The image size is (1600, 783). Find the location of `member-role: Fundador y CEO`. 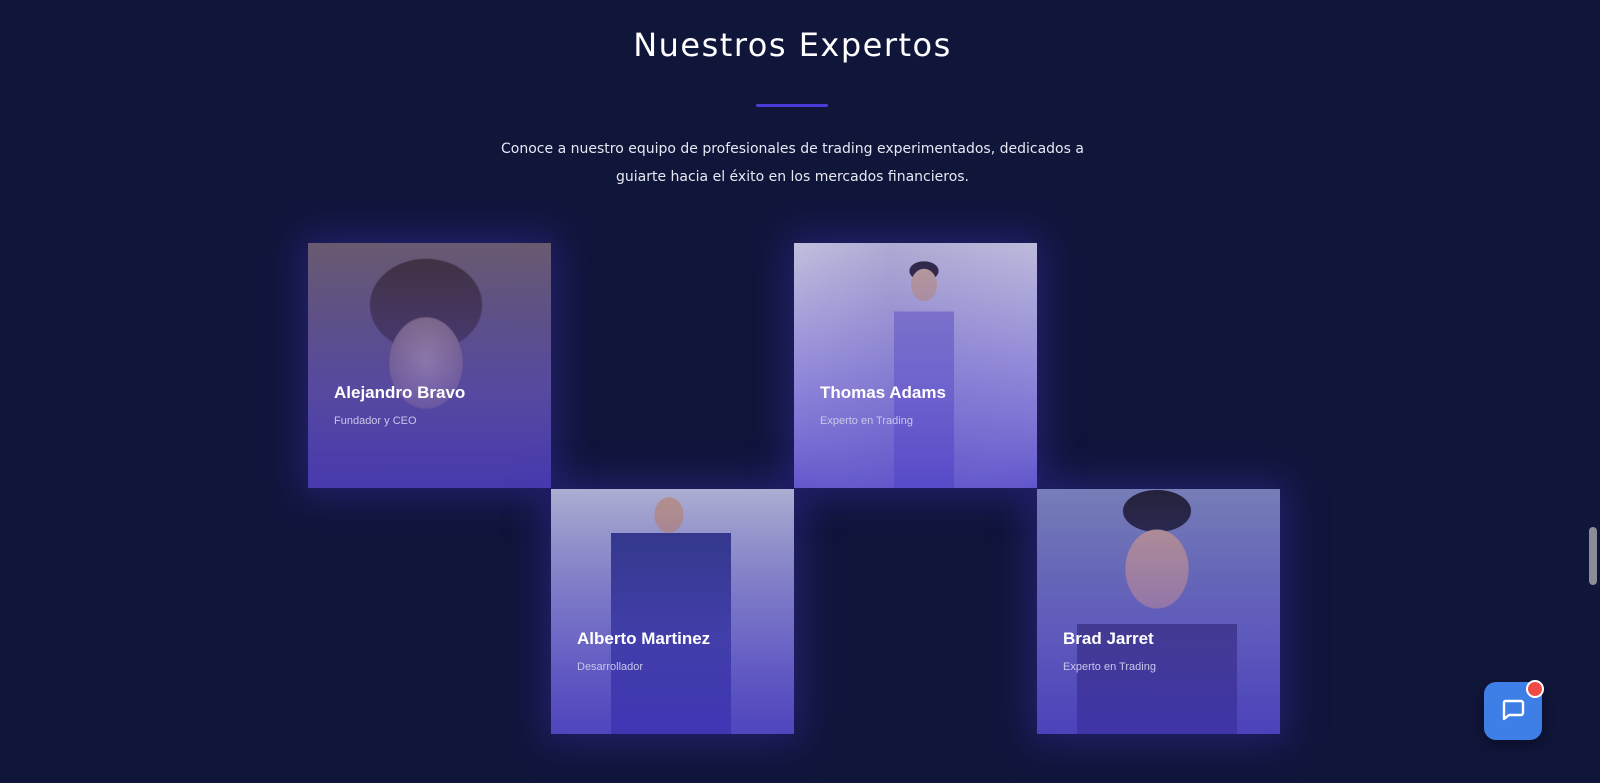

member-role: Fundador y CEO is located at coordinates (375, 421).